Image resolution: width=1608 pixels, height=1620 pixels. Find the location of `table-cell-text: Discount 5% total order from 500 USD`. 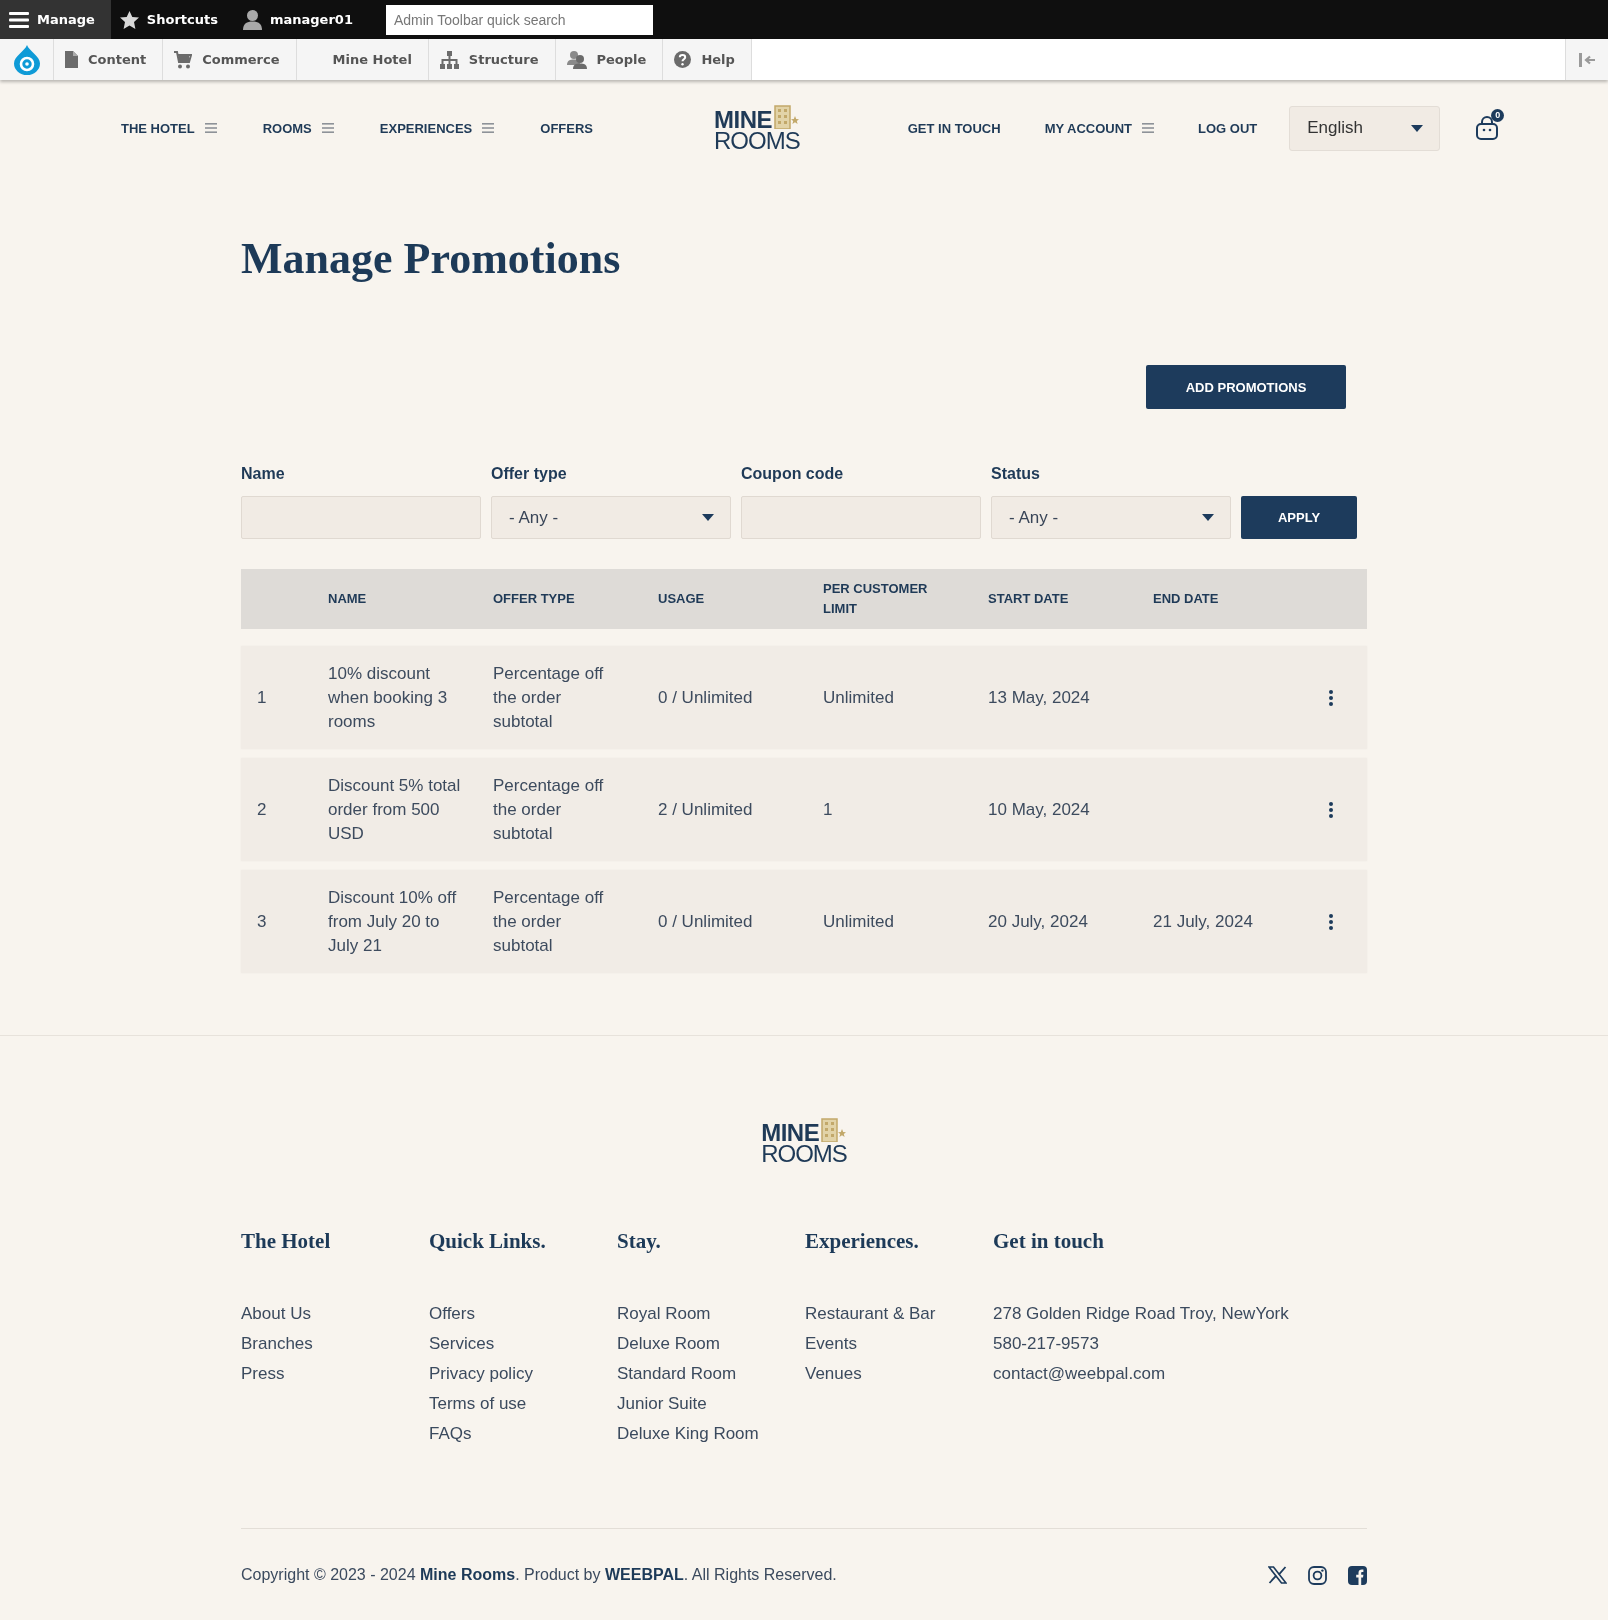

table-cell-text: Discount 5% total order from 500 USD is located at coordinates (395, 809).